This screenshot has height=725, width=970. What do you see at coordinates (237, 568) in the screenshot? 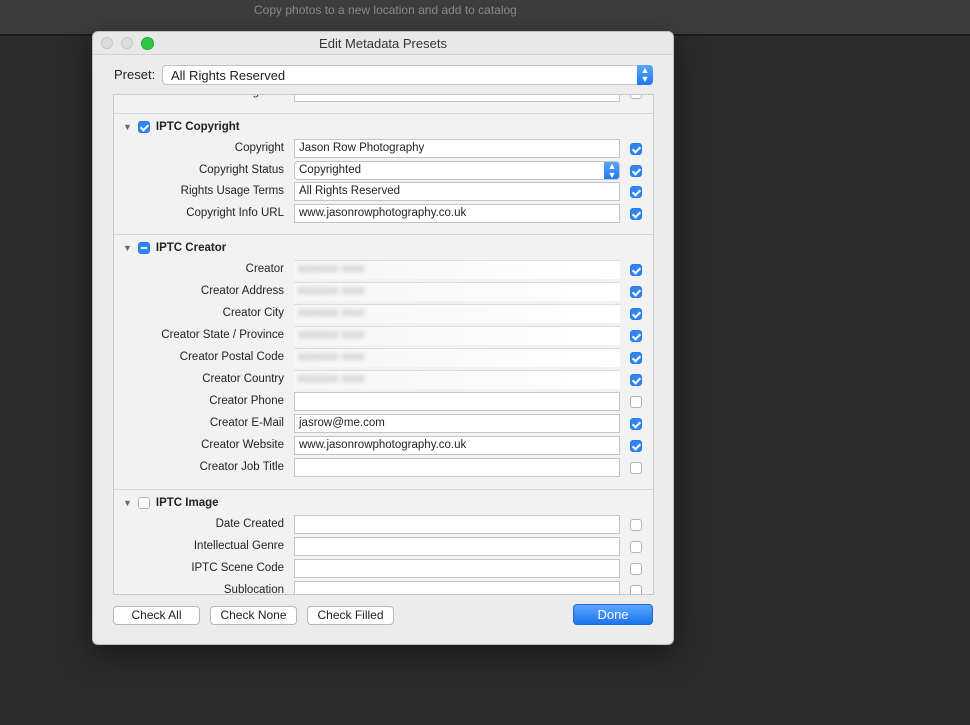
I see `field-label: IPTC Scene Code` at bounding box center [237, 568].